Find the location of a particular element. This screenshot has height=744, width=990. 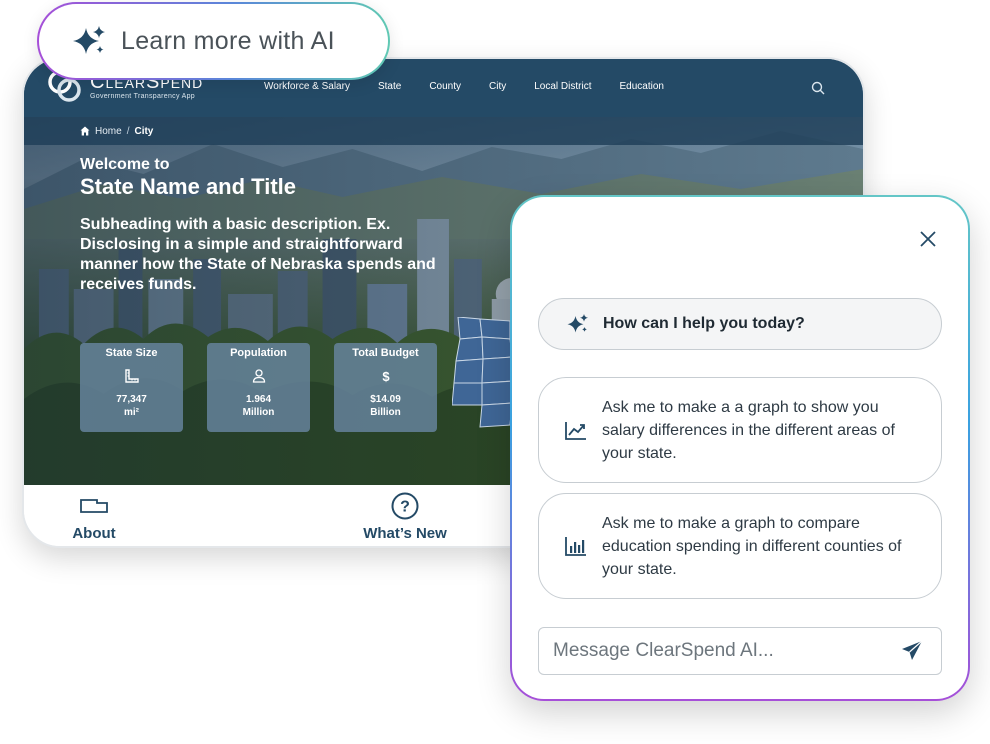

stat-label: State Size is located at coordinates (131, 353).